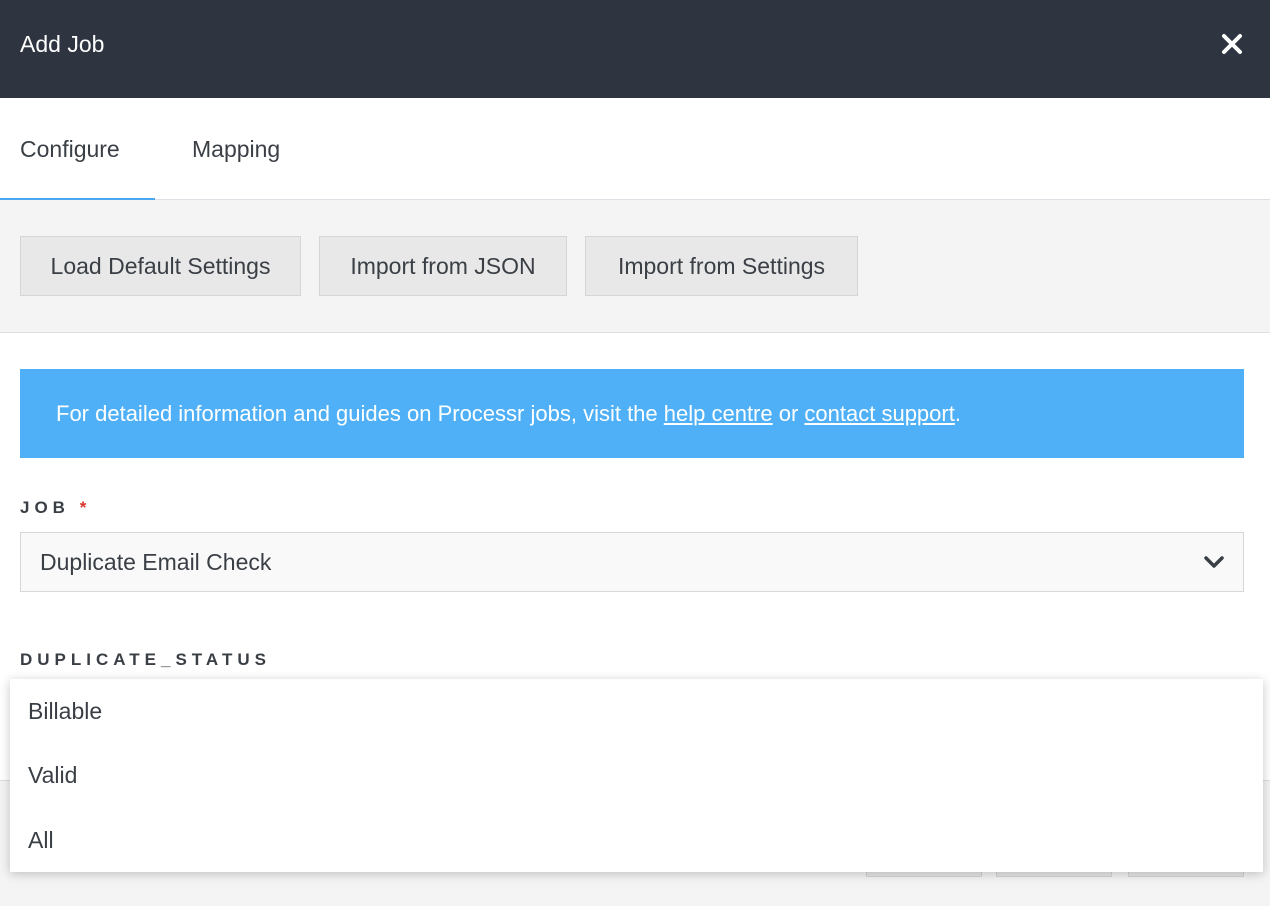  What do you see at coordinates (957, 413) in the screenshot?
I see `info-text-after: .` at bounding box center [957, 413].